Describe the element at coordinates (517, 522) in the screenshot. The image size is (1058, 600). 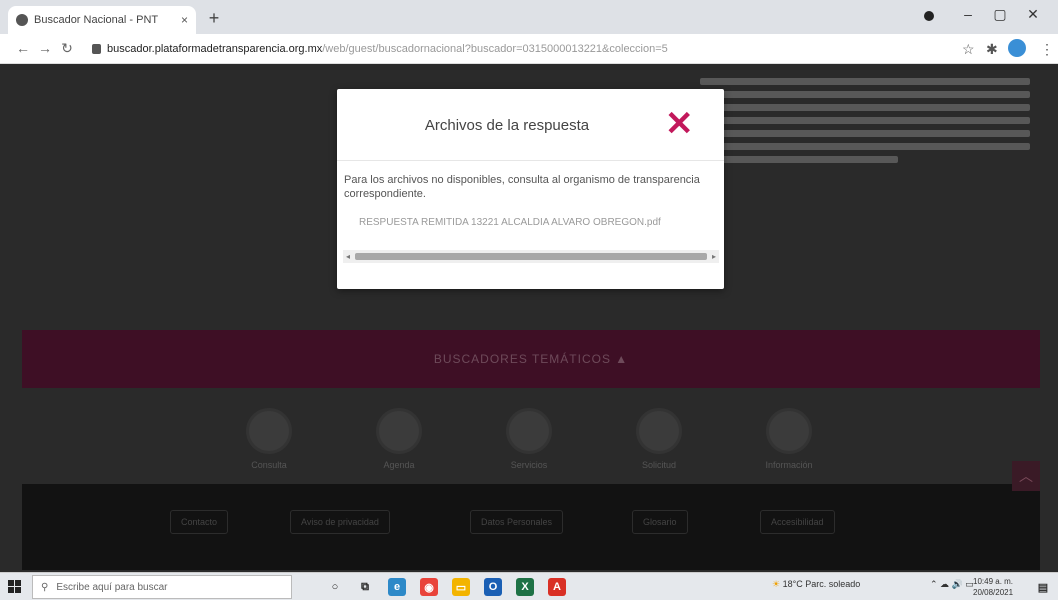
I see `footer-link: Datos Personales` at that location.